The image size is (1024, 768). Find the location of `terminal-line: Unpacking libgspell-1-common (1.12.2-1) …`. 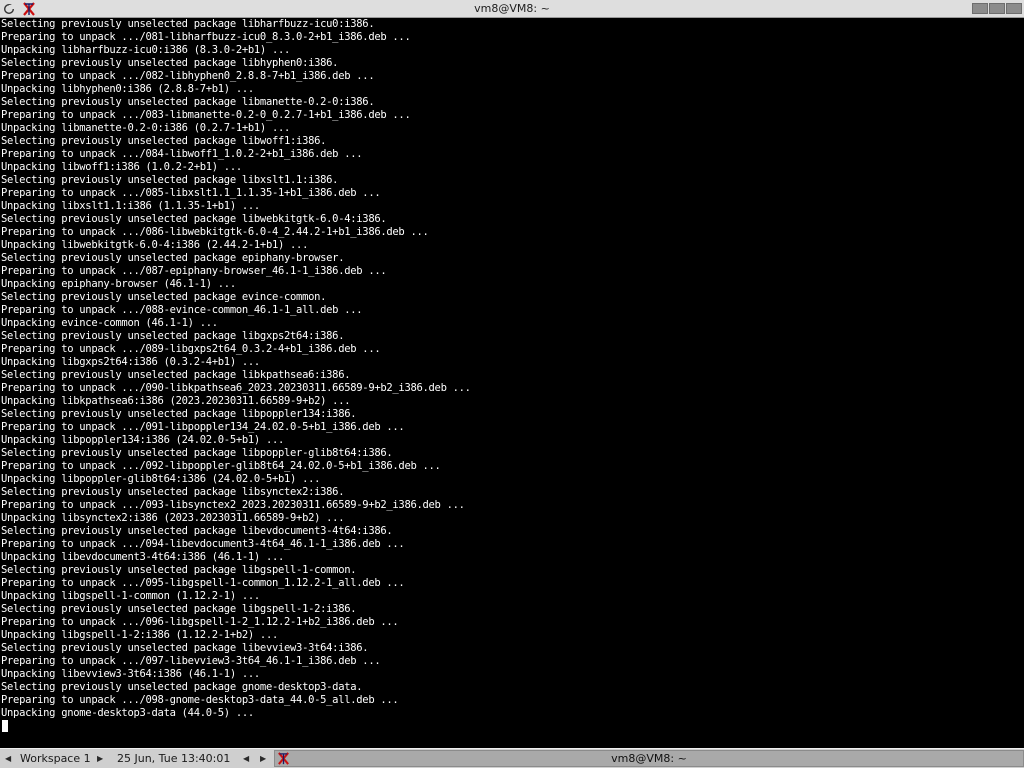

terminal-line: Unpacking libgspell-1-common (1.12.2-1) … is located at coordinates (130, 596).